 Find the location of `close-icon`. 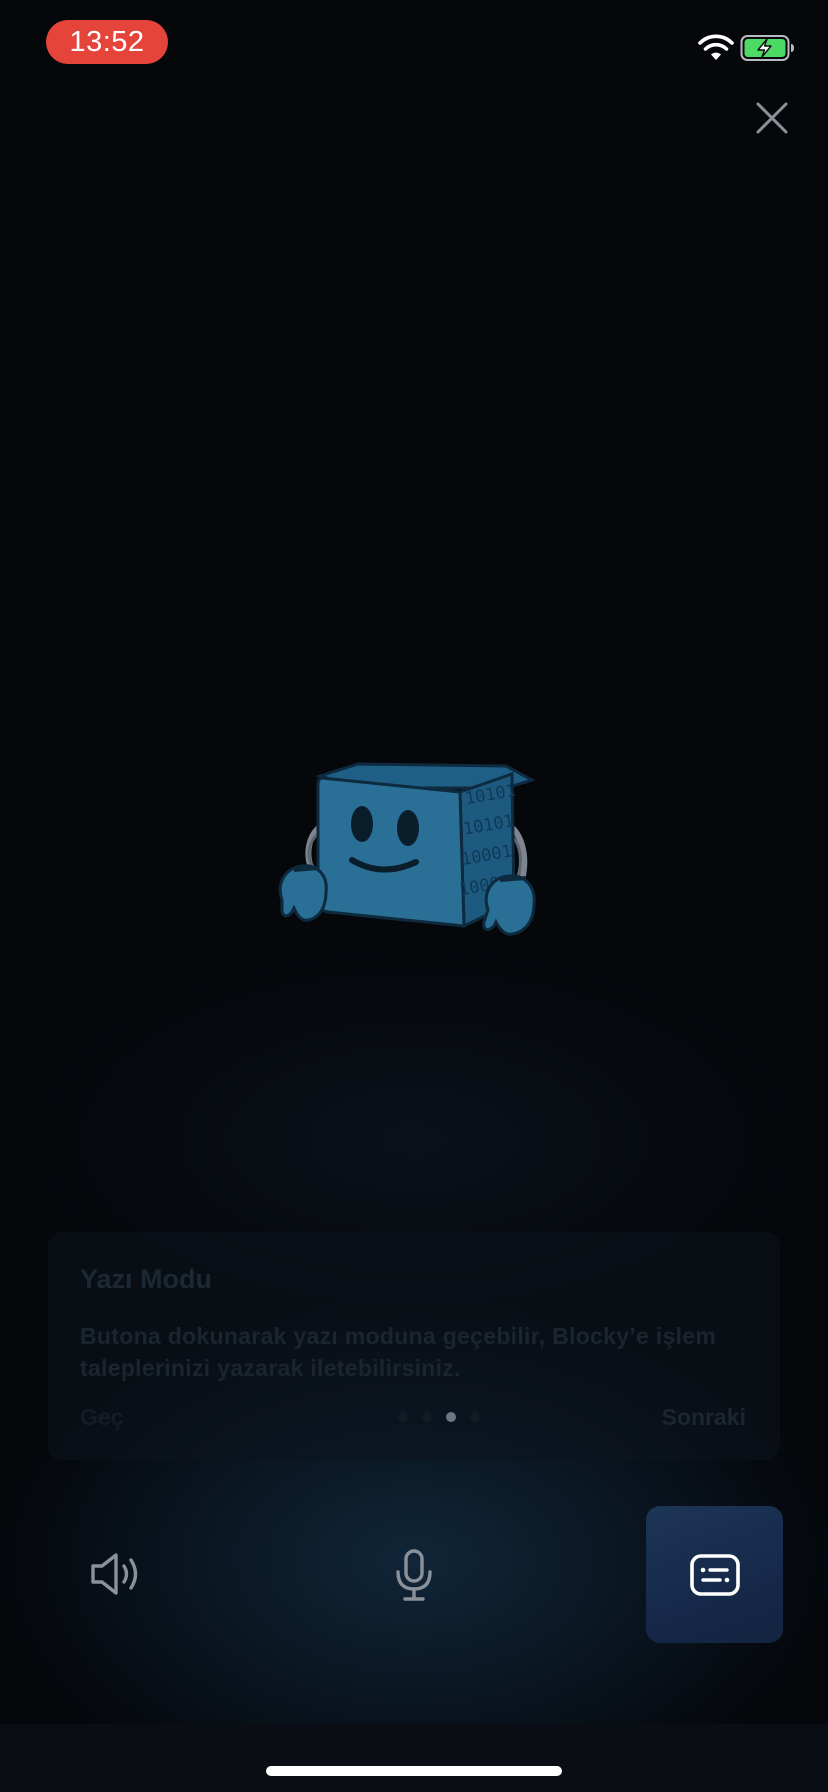

close-icon is located at coordinates (772, 118).